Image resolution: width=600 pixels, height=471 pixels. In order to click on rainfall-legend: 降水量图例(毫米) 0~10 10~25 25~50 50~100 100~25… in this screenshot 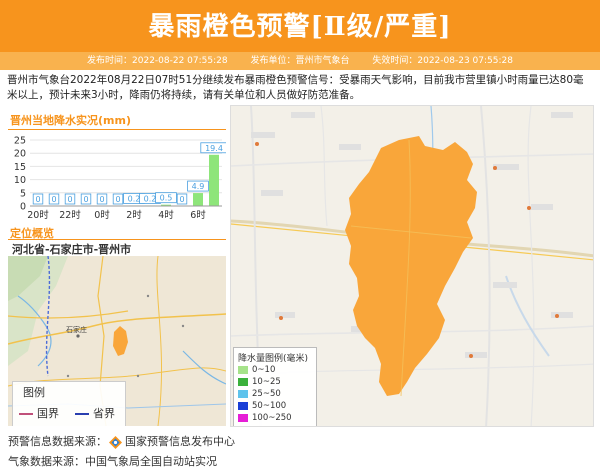, I will do `click(275, 386)`.